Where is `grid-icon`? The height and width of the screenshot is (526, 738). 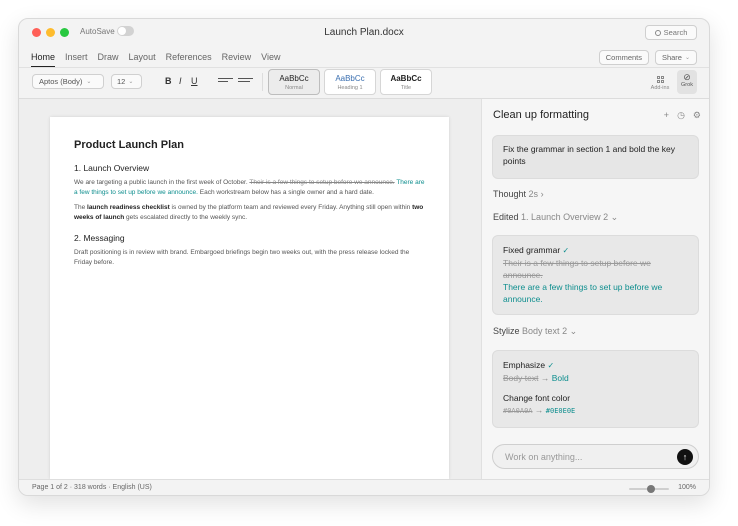
grid-icon is located at coordinates (660, 79).